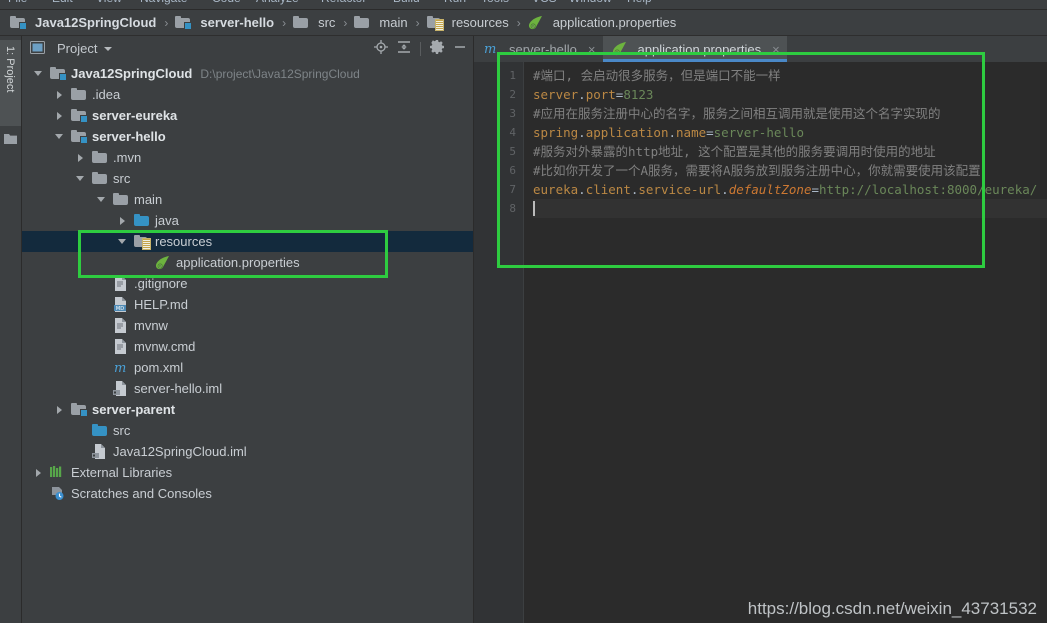  I want to click on sidebar-item-project: 1: Project, so click(10, 83).